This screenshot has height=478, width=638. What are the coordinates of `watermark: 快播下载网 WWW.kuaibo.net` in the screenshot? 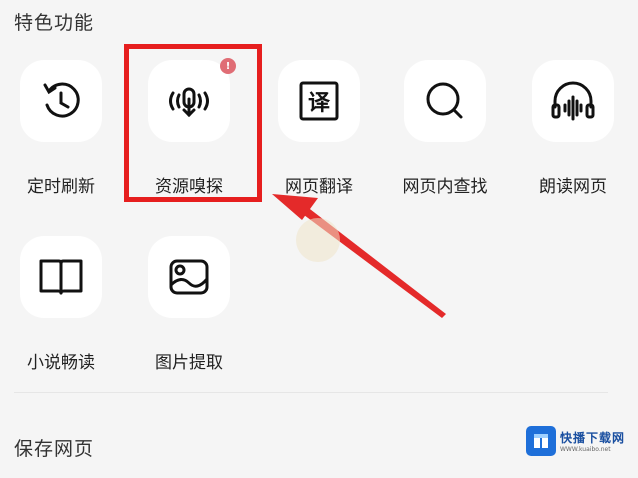 It's located at (576, 441).